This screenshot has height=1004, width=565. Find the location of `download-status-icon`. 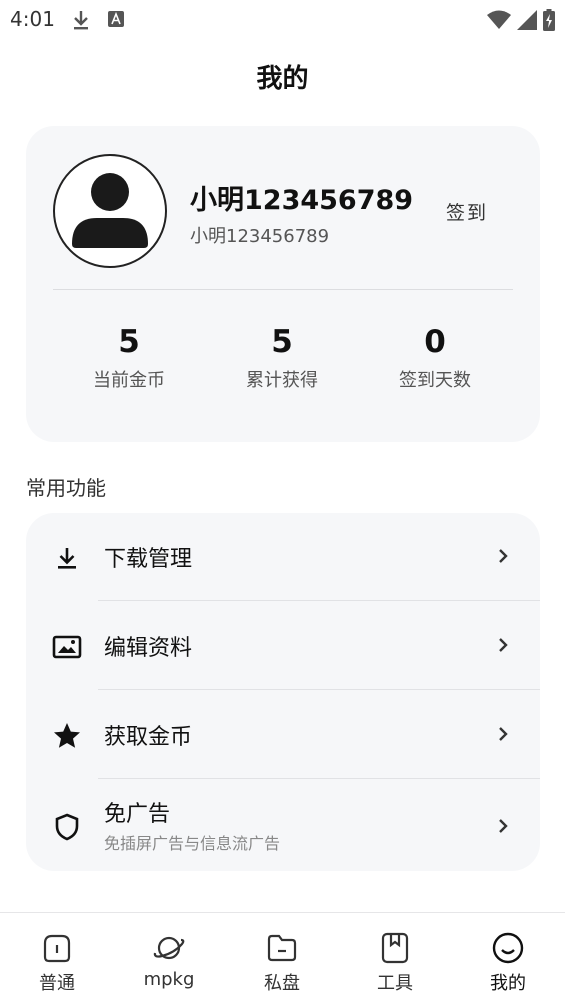

download-status-icon is located at coordinates (81, 20).